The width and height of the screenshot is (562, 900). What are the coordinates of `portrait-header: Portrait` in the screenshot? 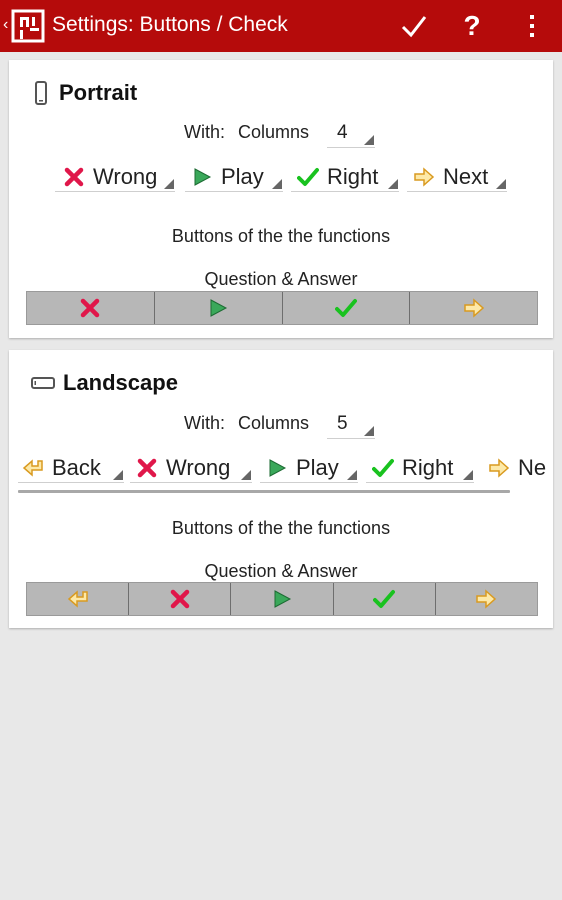 It's located at (84, 93).